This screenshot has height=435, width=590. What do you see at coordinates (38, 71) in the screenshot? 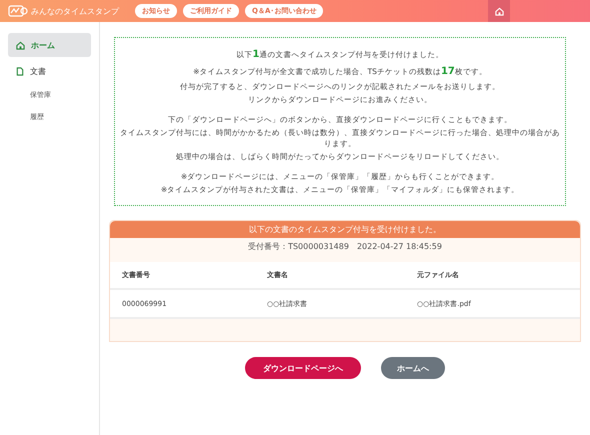
I see `sidebar-label: 文書` at bounding box center [38, 71].